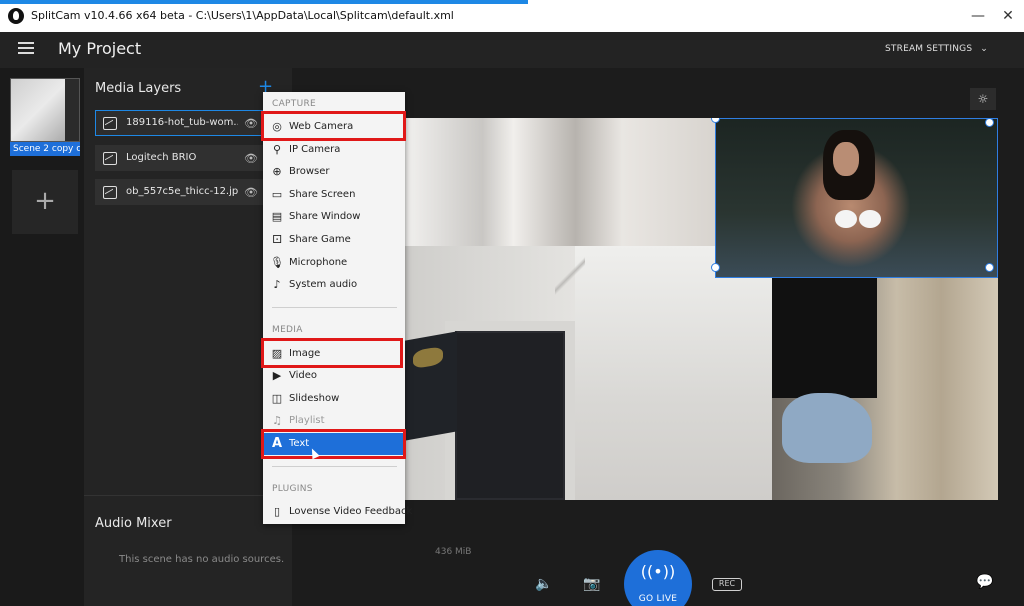  Describe the element at coordinates (315, 149) in the screenshot. I see `menu-item-label: IP Camera` at that location.